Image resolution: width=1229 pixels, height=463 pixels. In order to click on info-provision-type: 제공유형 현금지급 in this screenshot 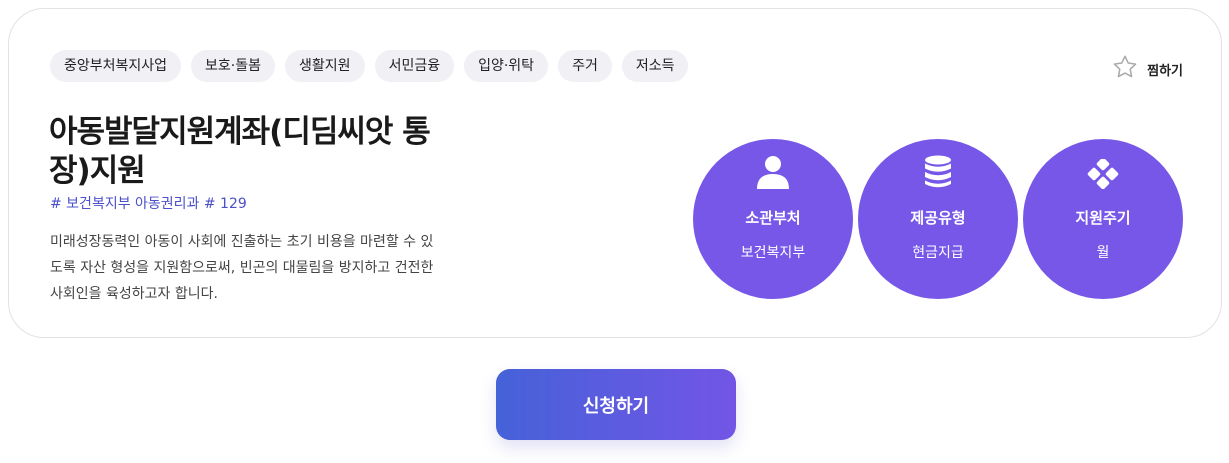, I will do `click(938, 219)`.